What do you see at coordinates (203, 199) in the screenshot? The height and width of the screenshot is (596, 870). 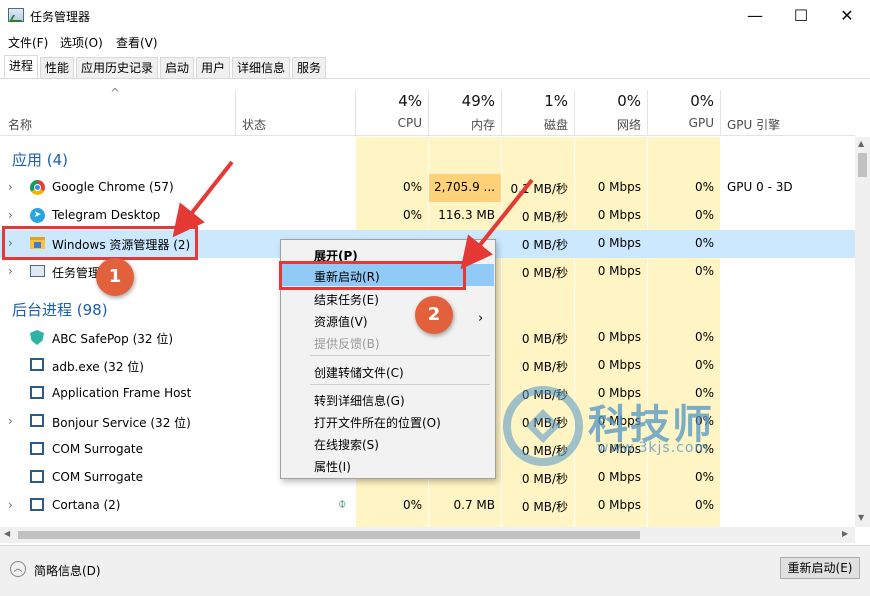 I see `arrow-to-explorer` at bounding box center [203, 199].